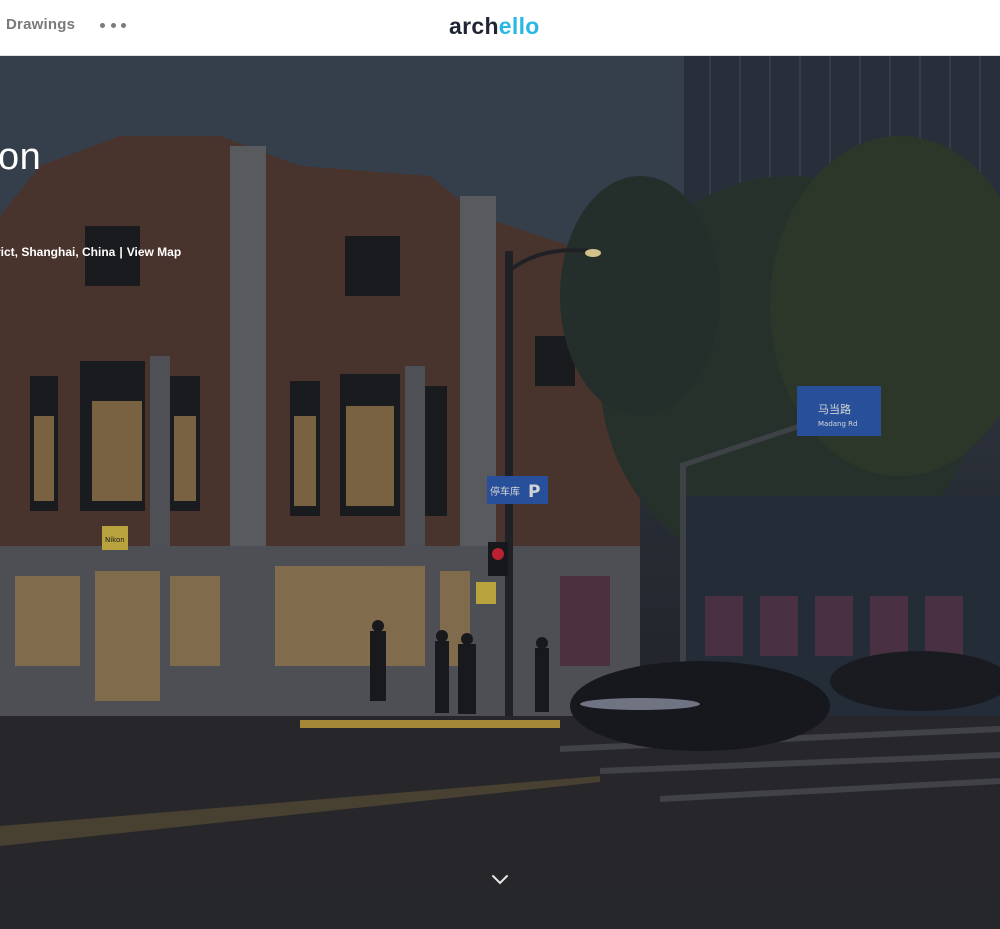 This screenshot has width=1000, height=929. Describe the element at coordinates (40, 24) in the screenshot. I see `nav-drawings-link: Drawings` at that location.